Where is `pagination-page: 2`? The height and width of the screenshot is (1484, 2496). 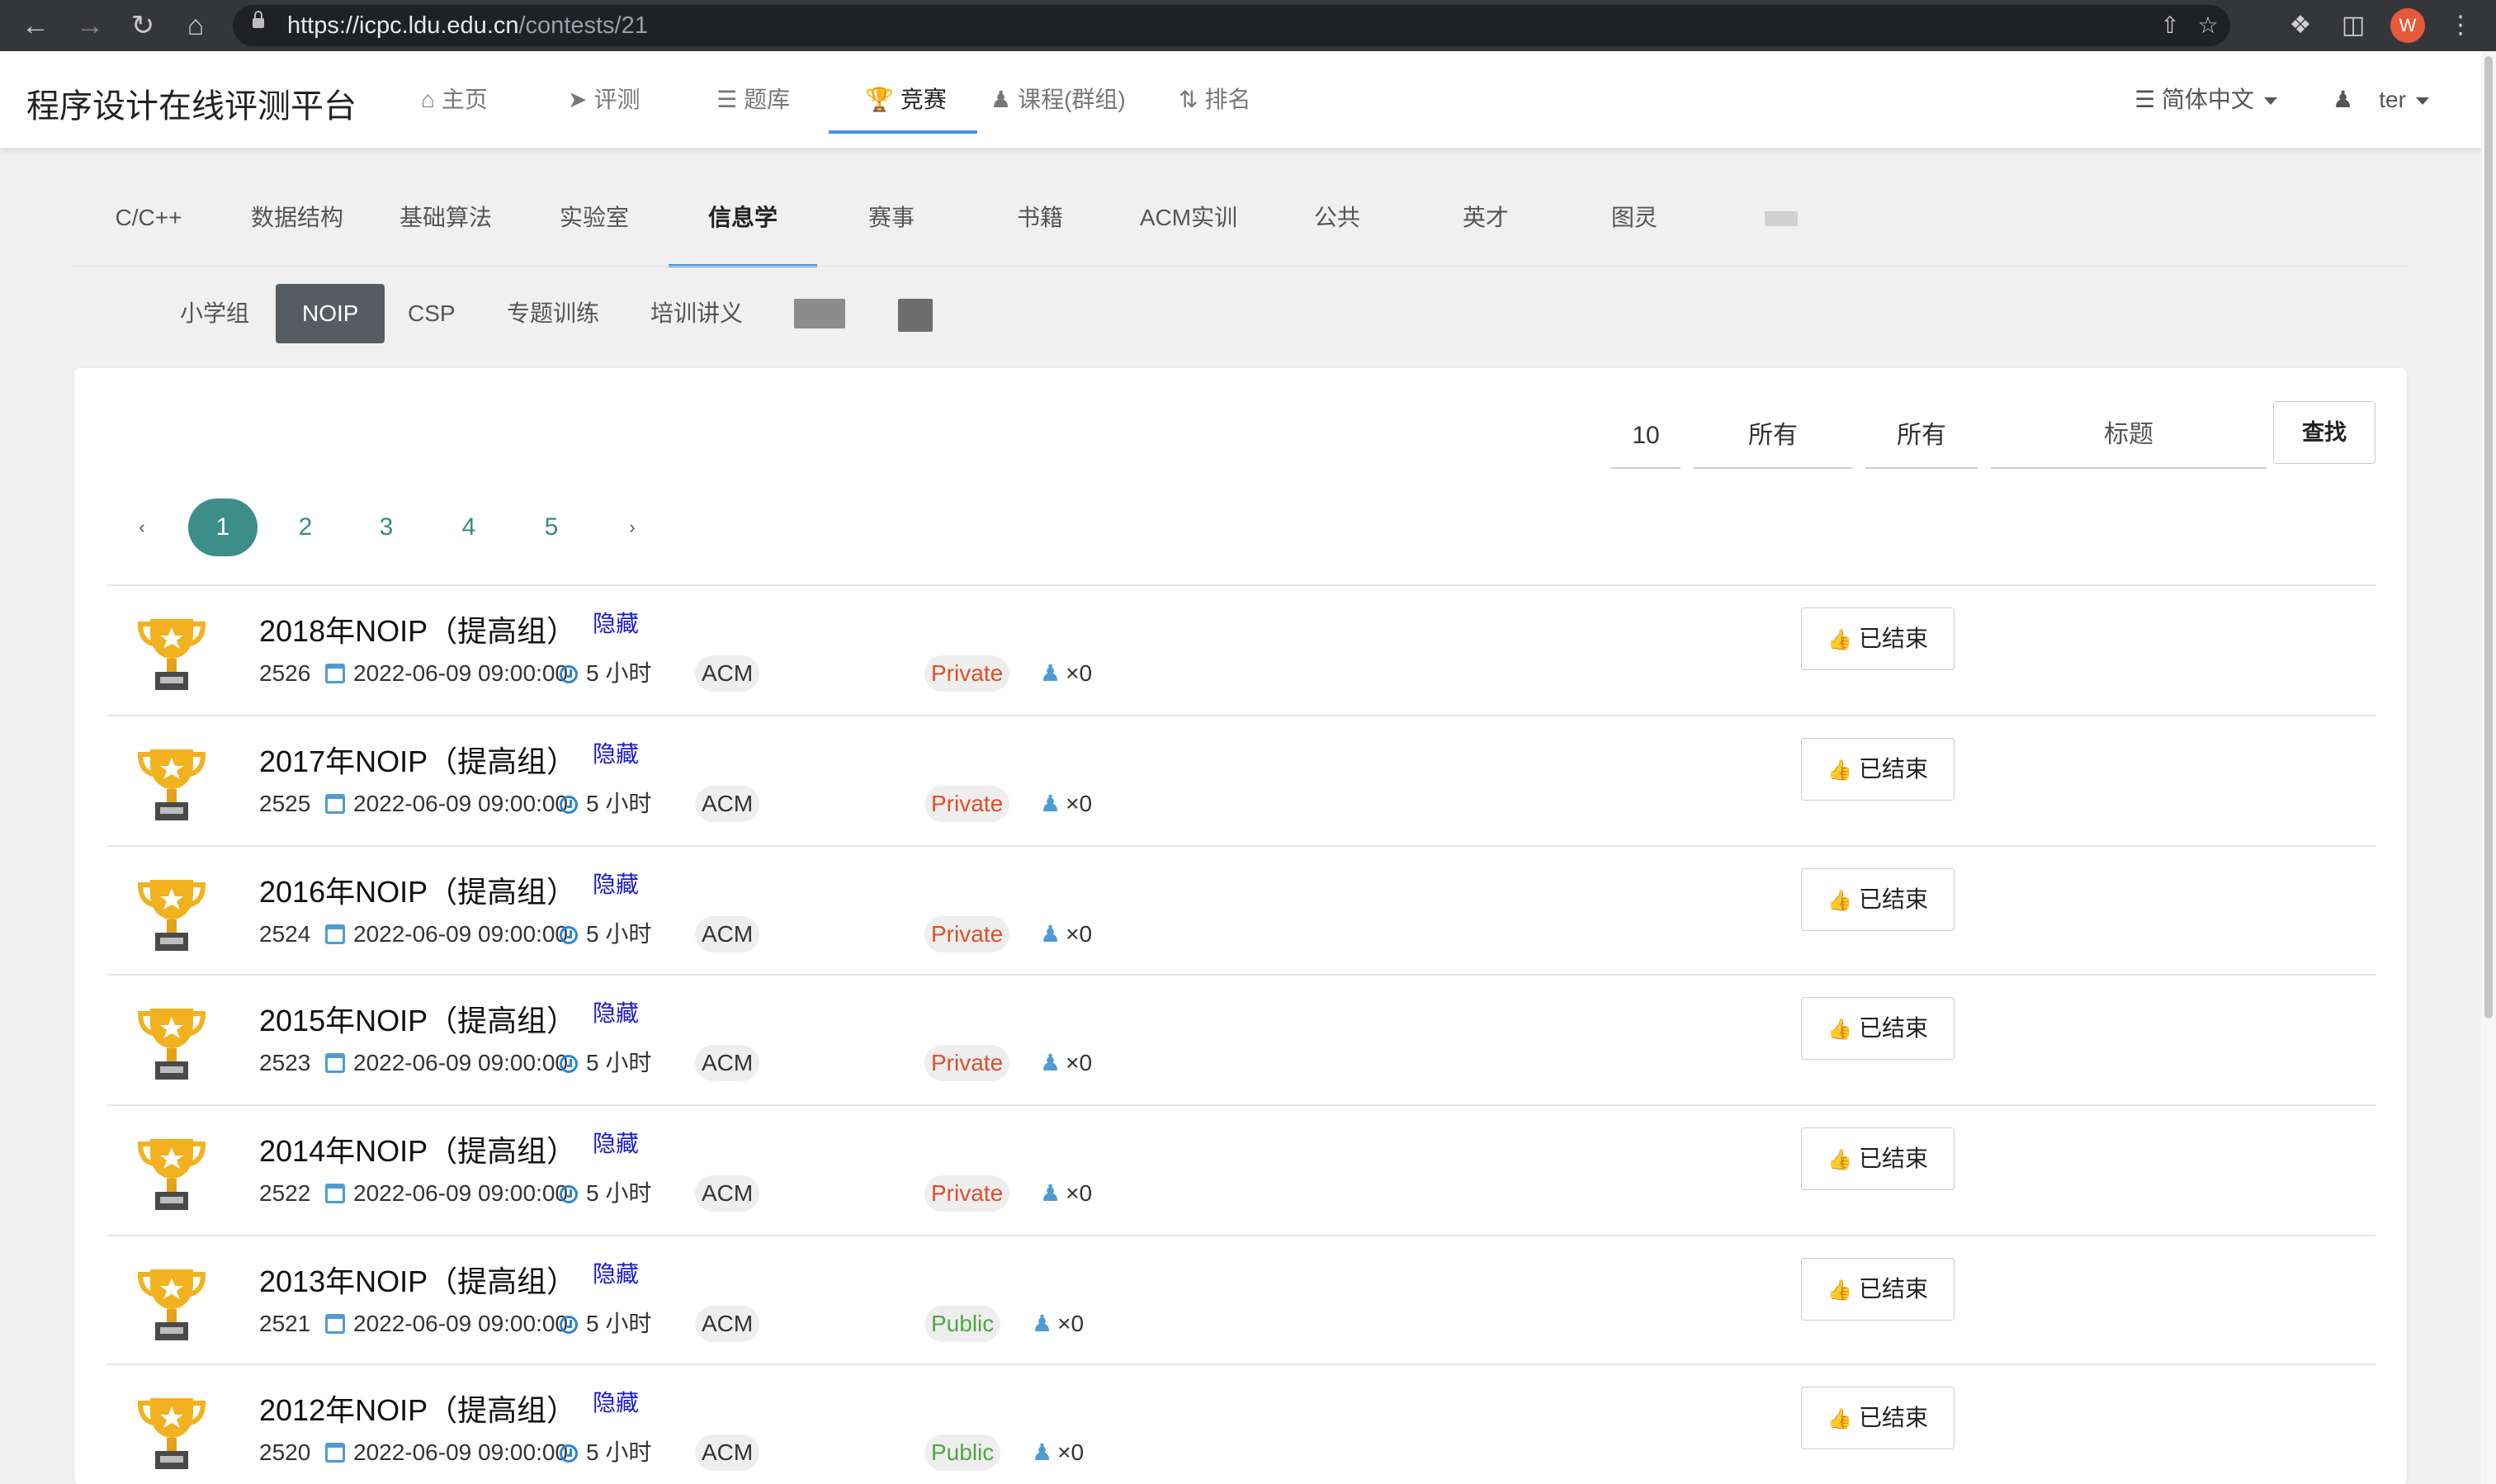
pagination-page: 2 is located at coordinates (305, 527).